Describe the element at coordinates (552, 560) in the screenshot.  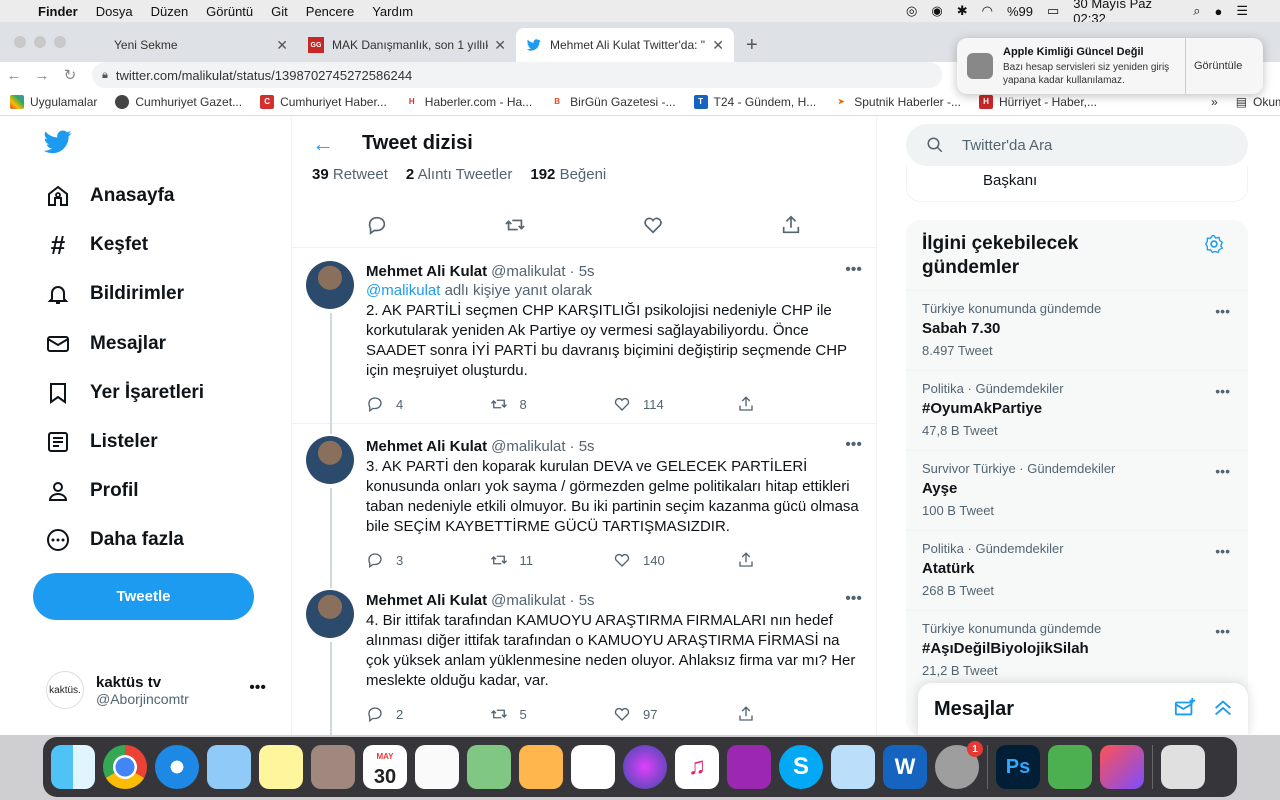
I see `retweet-action: 11` at that location.